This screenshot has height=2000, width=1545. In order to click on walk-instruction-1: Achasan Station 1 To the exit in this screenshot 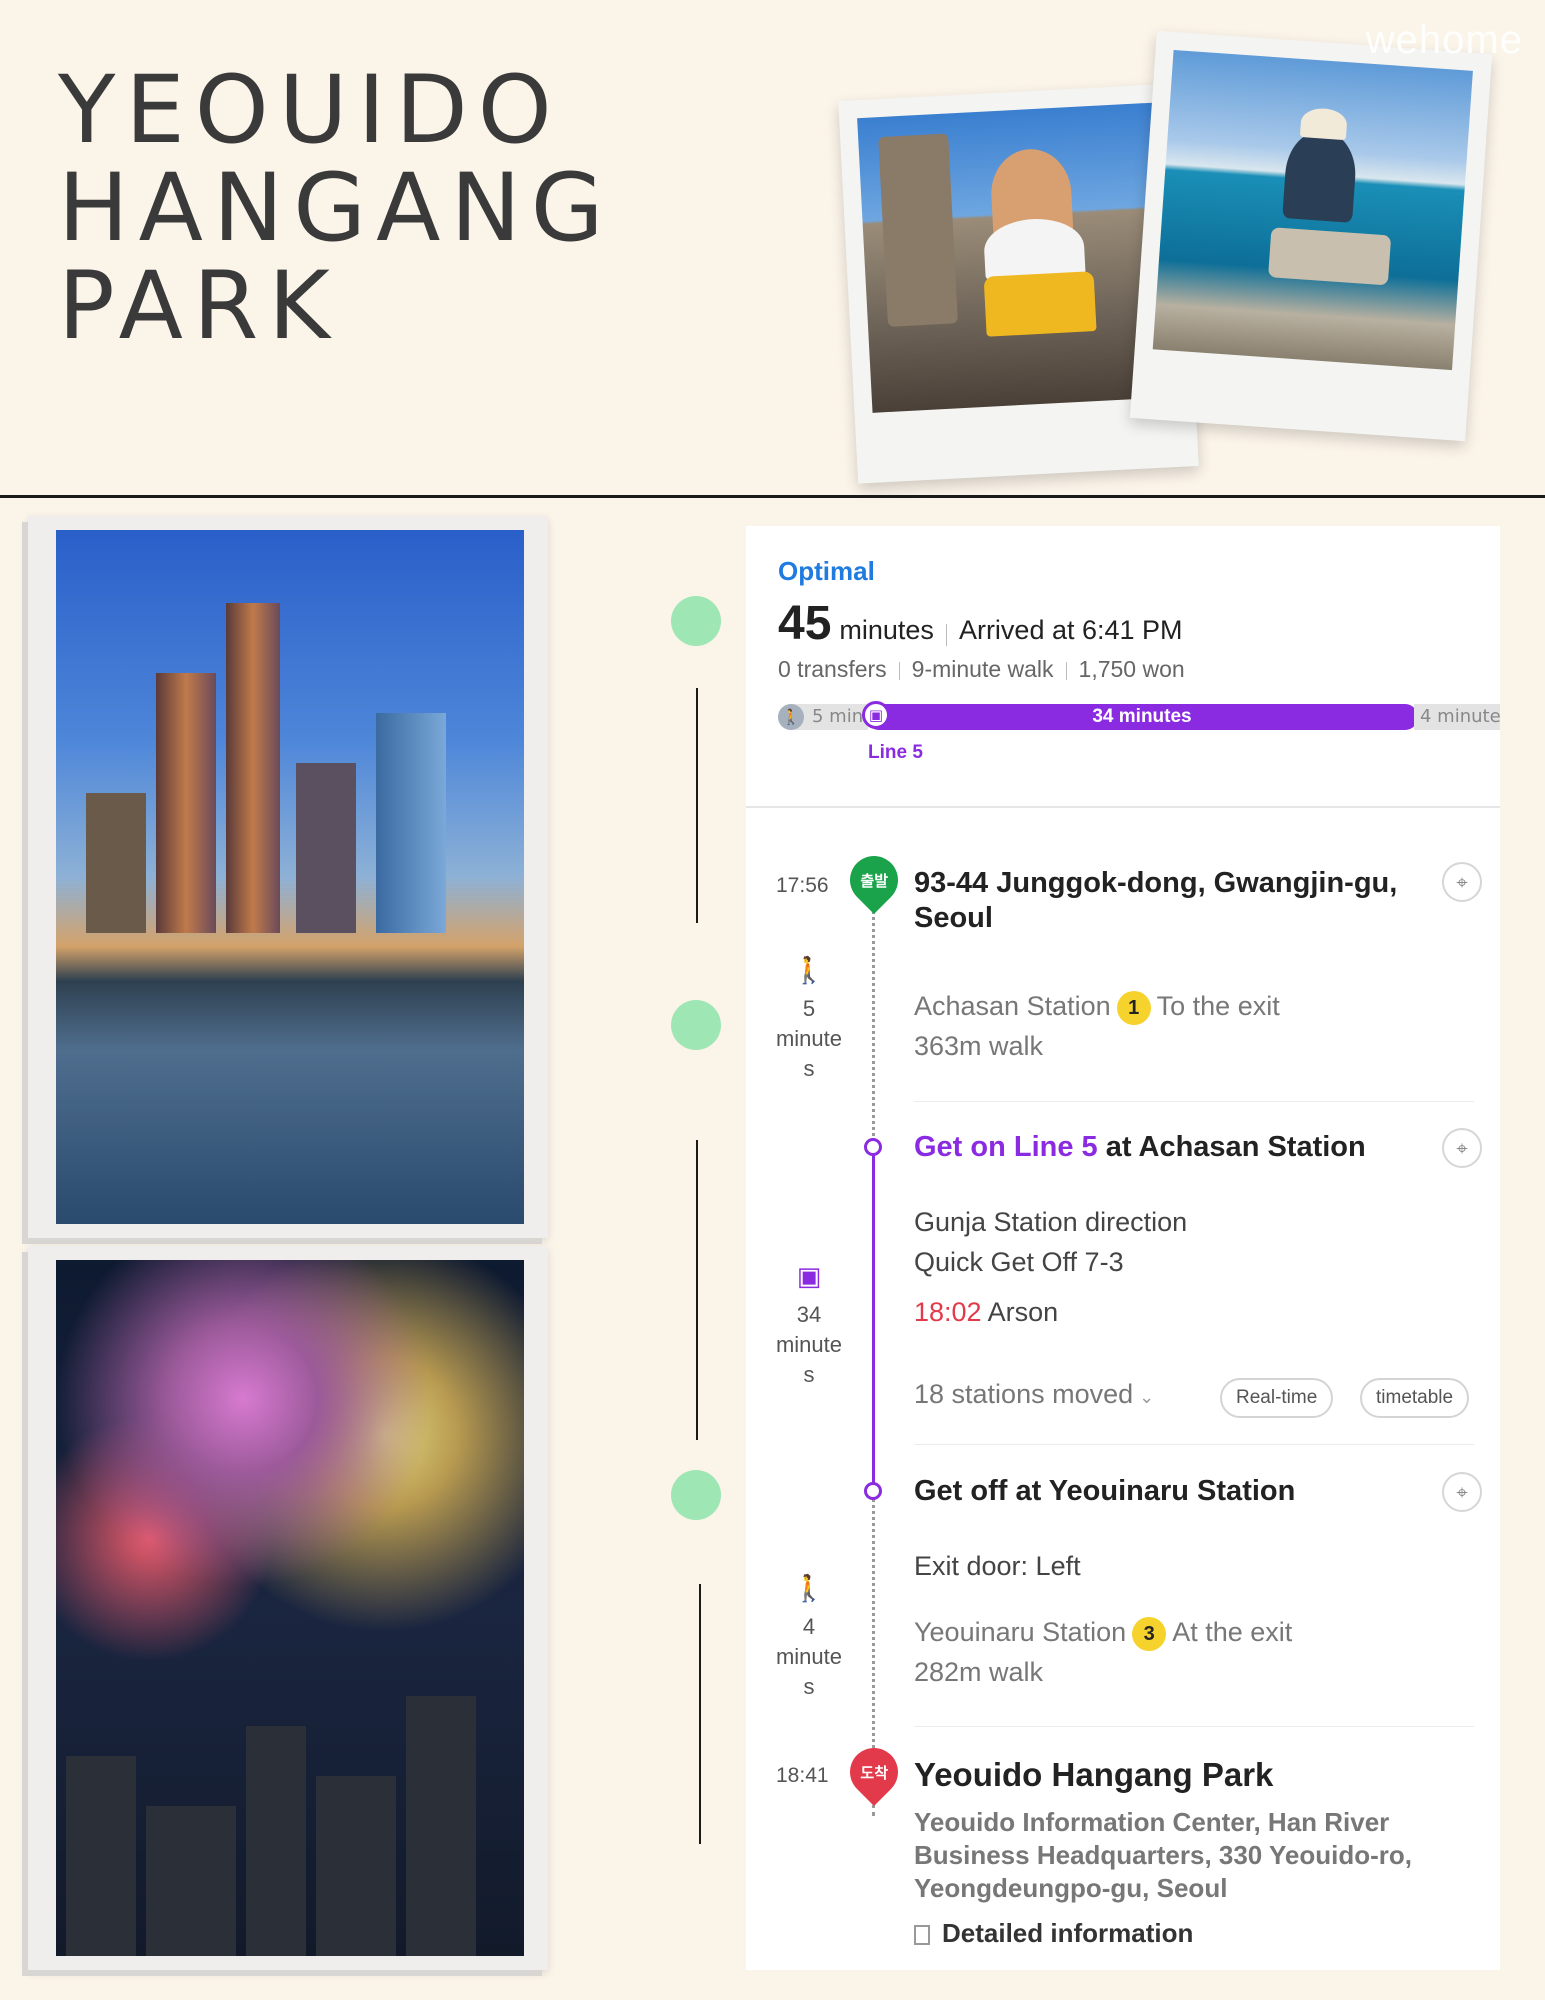, I will do `click(1097, 1006)`.